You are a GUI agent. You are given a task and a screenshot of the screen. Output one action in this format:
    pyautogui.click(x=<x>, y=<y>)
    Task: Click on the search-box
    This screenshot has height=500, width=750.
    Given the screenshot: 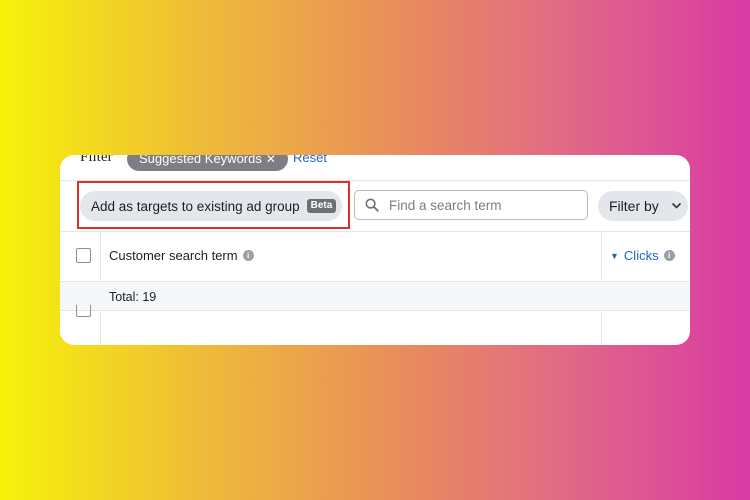 What is the action you would take?
    pyautogui.click(x=471, y=205)
    